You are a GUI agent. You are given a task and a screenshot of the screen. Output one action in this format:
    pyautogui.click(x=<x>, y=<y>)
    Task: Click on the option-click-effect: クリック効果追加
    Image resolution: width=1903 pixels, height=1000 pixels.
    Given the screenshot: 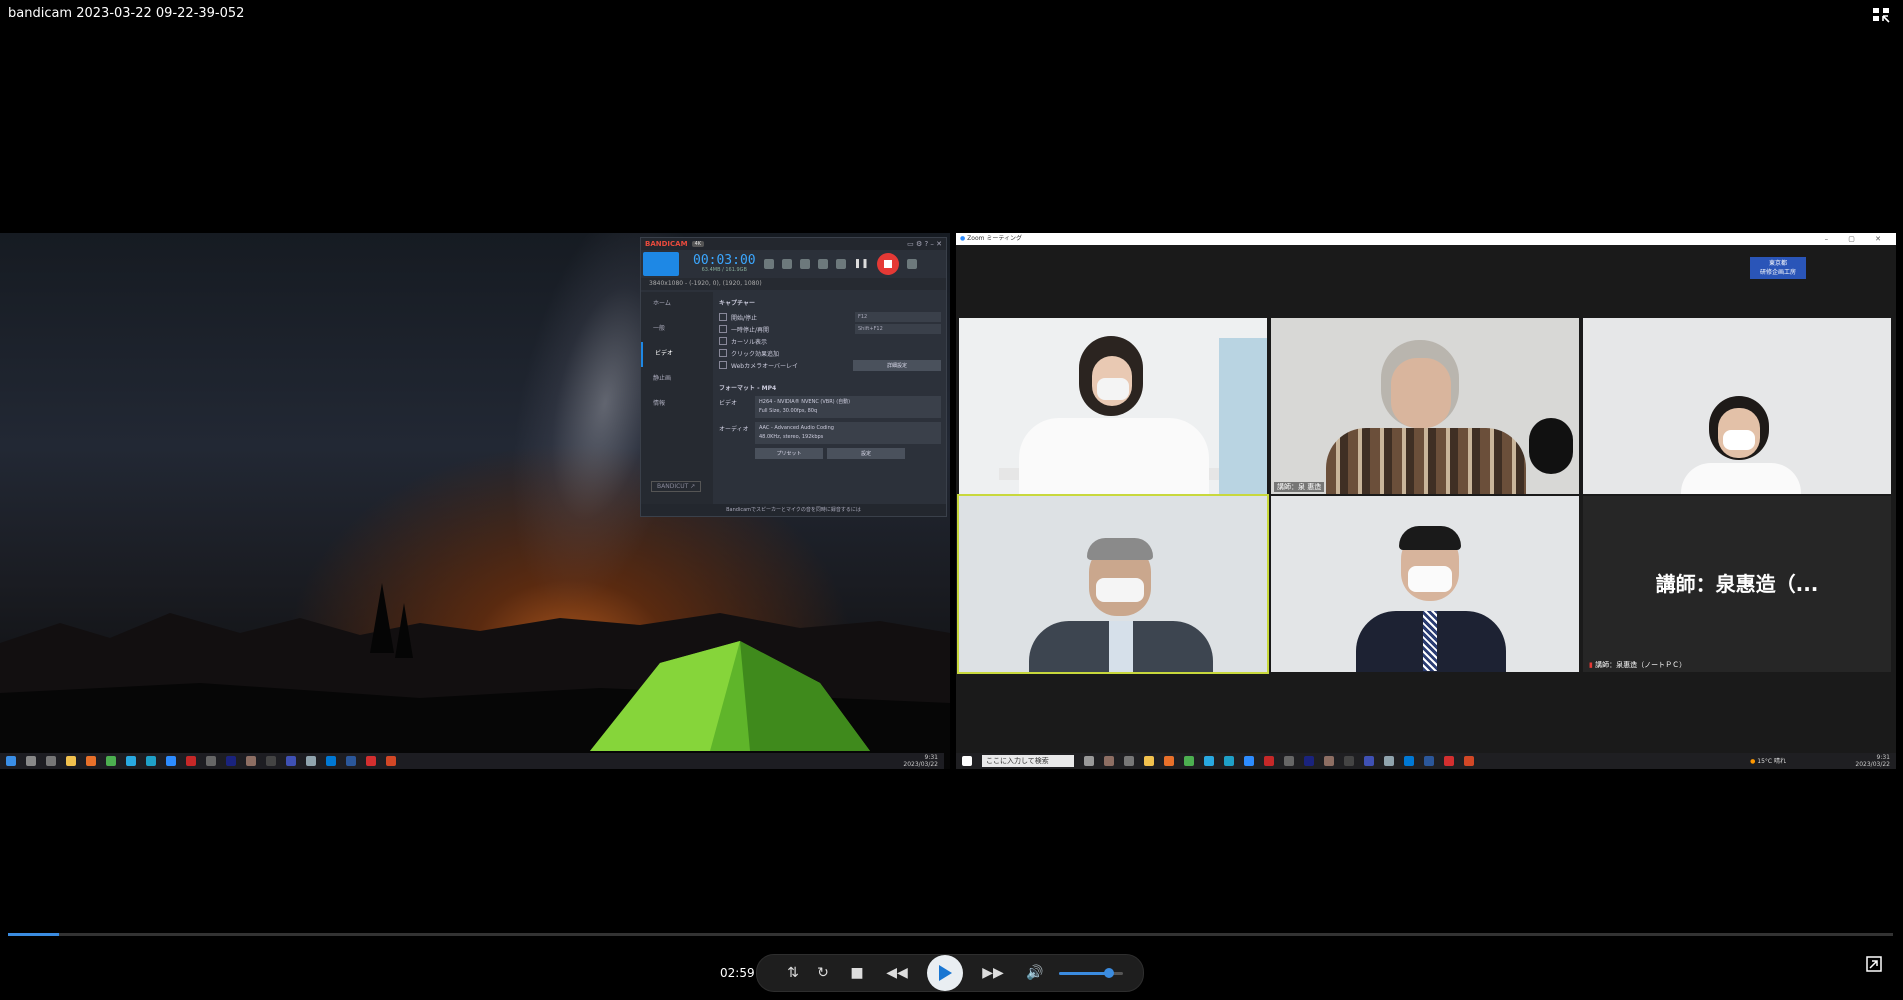 What is the action you would take?
    pyautogui.click(x=830, y=353)
    